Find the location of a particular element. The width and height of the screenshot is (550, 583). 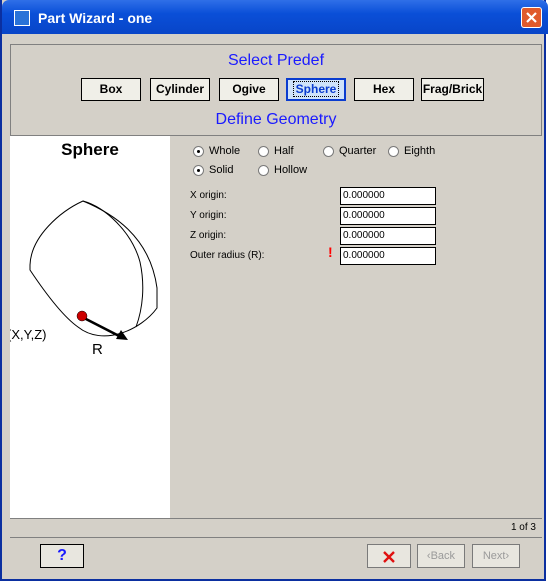

chevron-right-icon: › is located at coordinates (507, 556).